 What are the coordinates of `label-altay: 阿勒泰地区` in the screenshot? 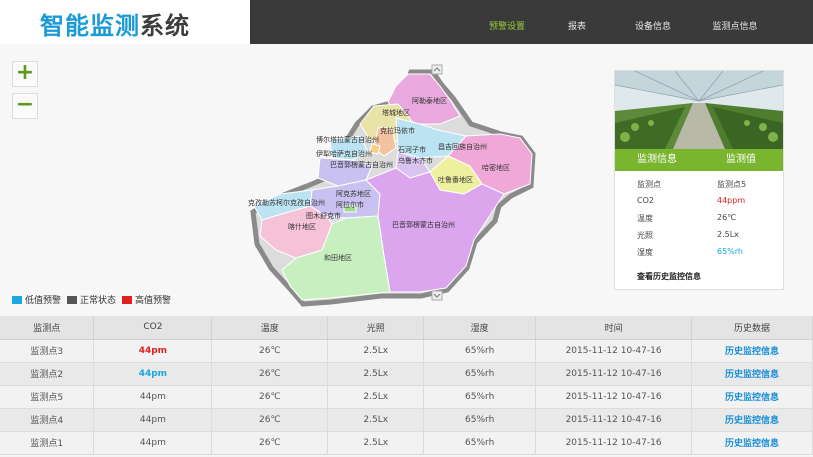 It's located at (429, 100).